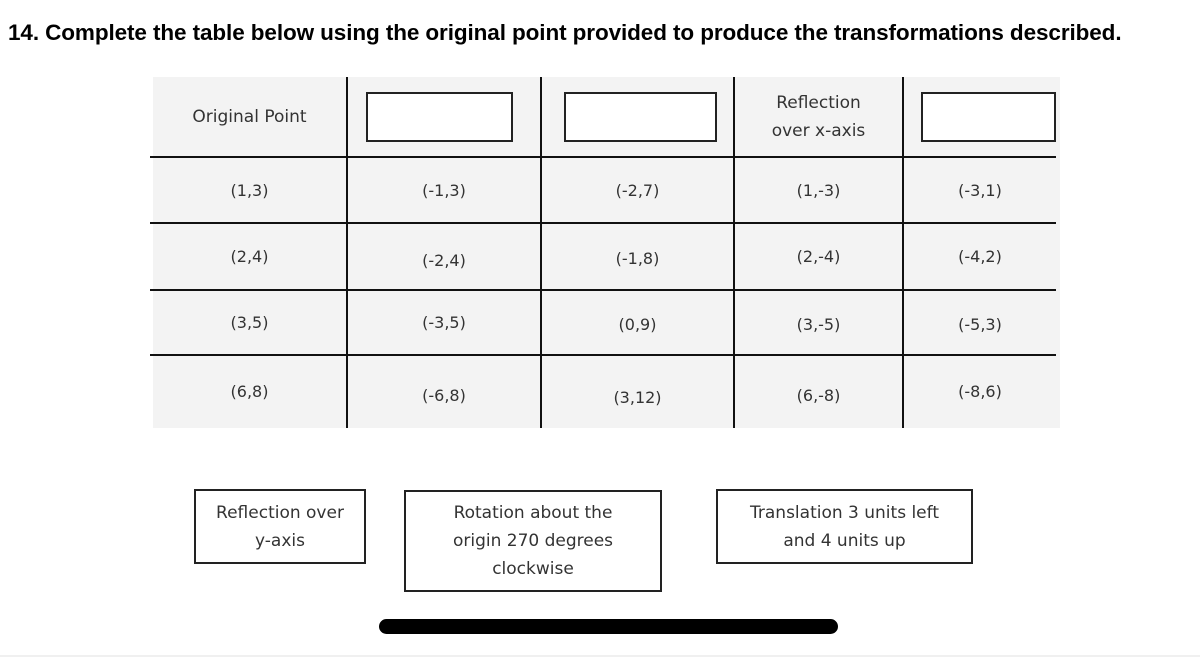 This screenshot has height=657, width=1200. What do you see at coordinates (637, 397) in the screenshot?
I see `table-cell: (3,12)` at bounding box center [637, 397].